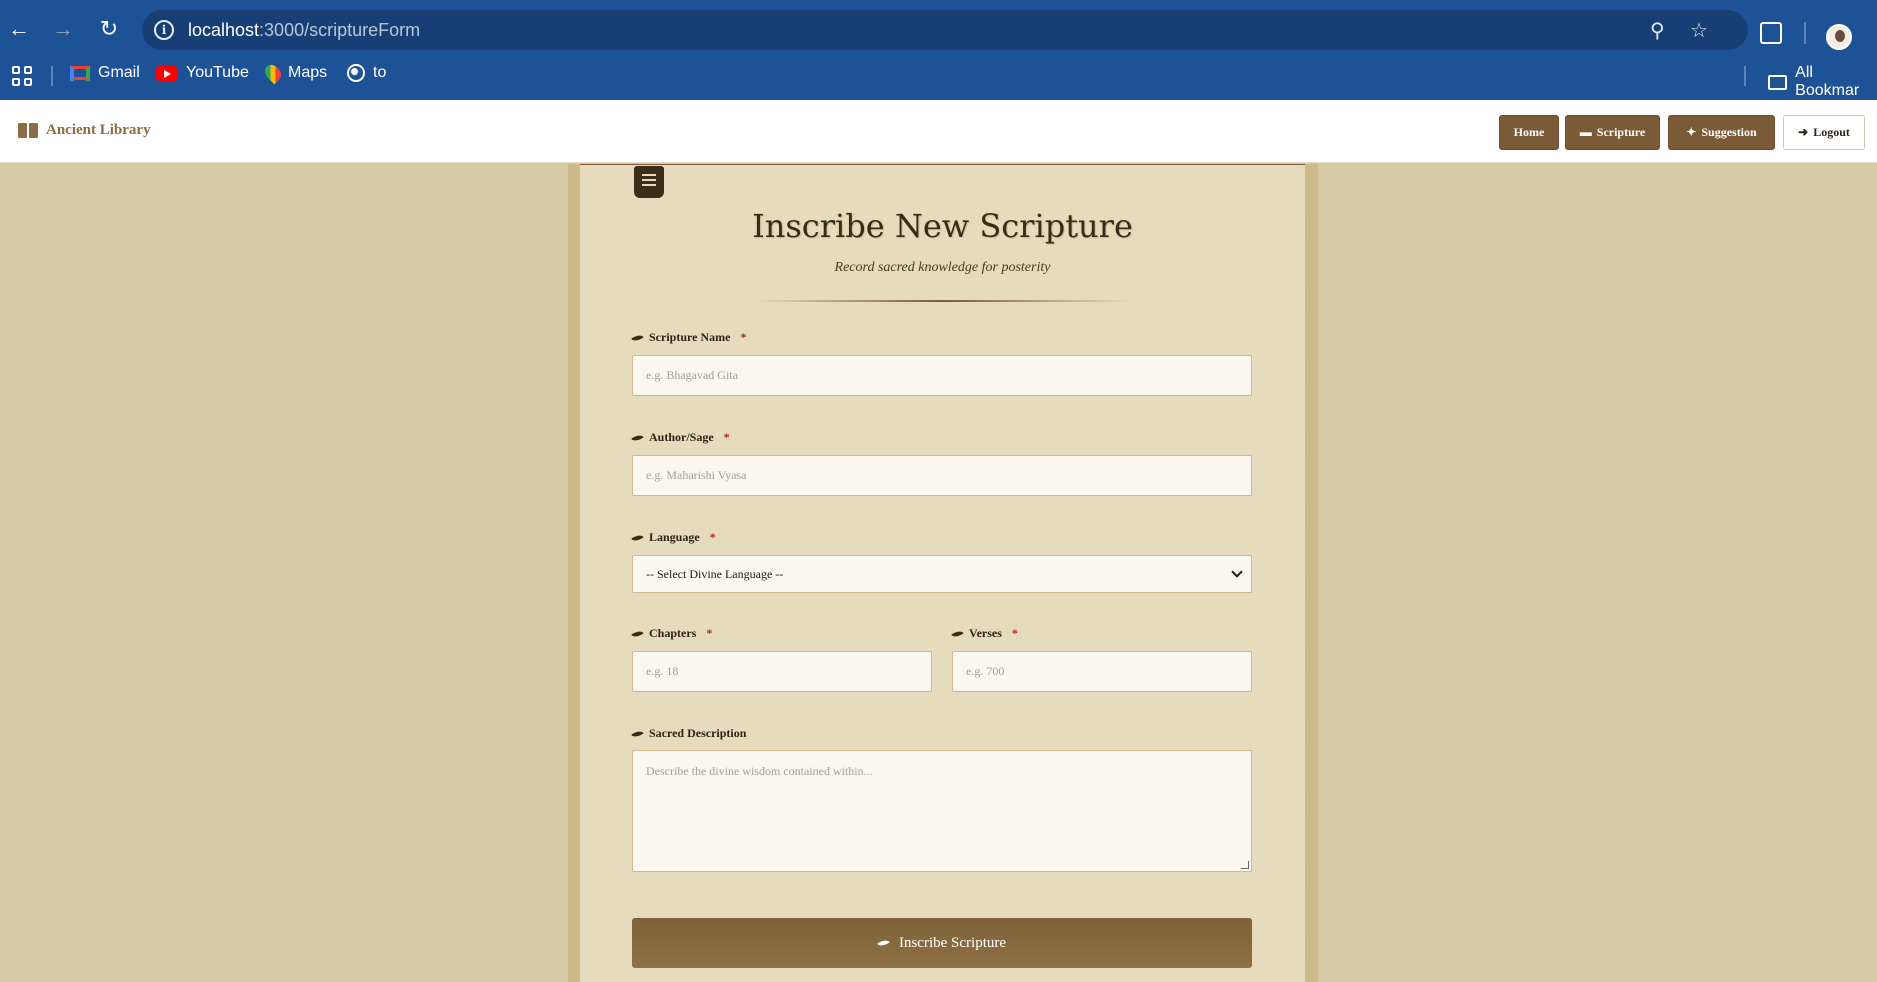  What do you see at coordinates (167, 73) in the screenshot?
I see `youtube-icon` at bounding box center [167, 73].